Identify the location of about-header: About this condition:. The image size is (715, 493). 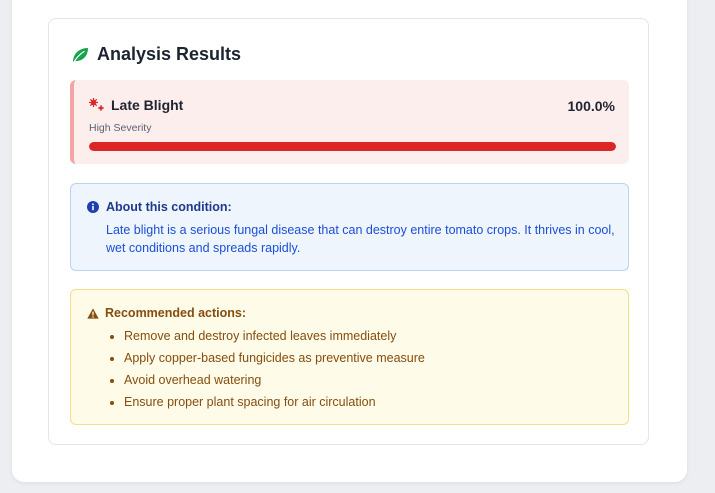
(159, 207).